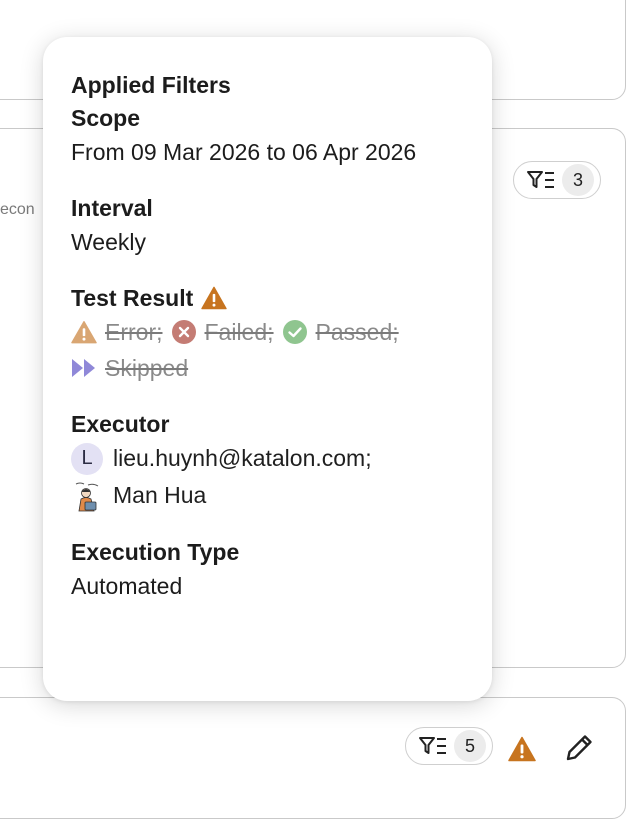 The height and width of the screenshot is (819, 626). Describe the element at coordinates (151, 85) in the screenshot. I see `popover-title: Applied Filters` at that location.